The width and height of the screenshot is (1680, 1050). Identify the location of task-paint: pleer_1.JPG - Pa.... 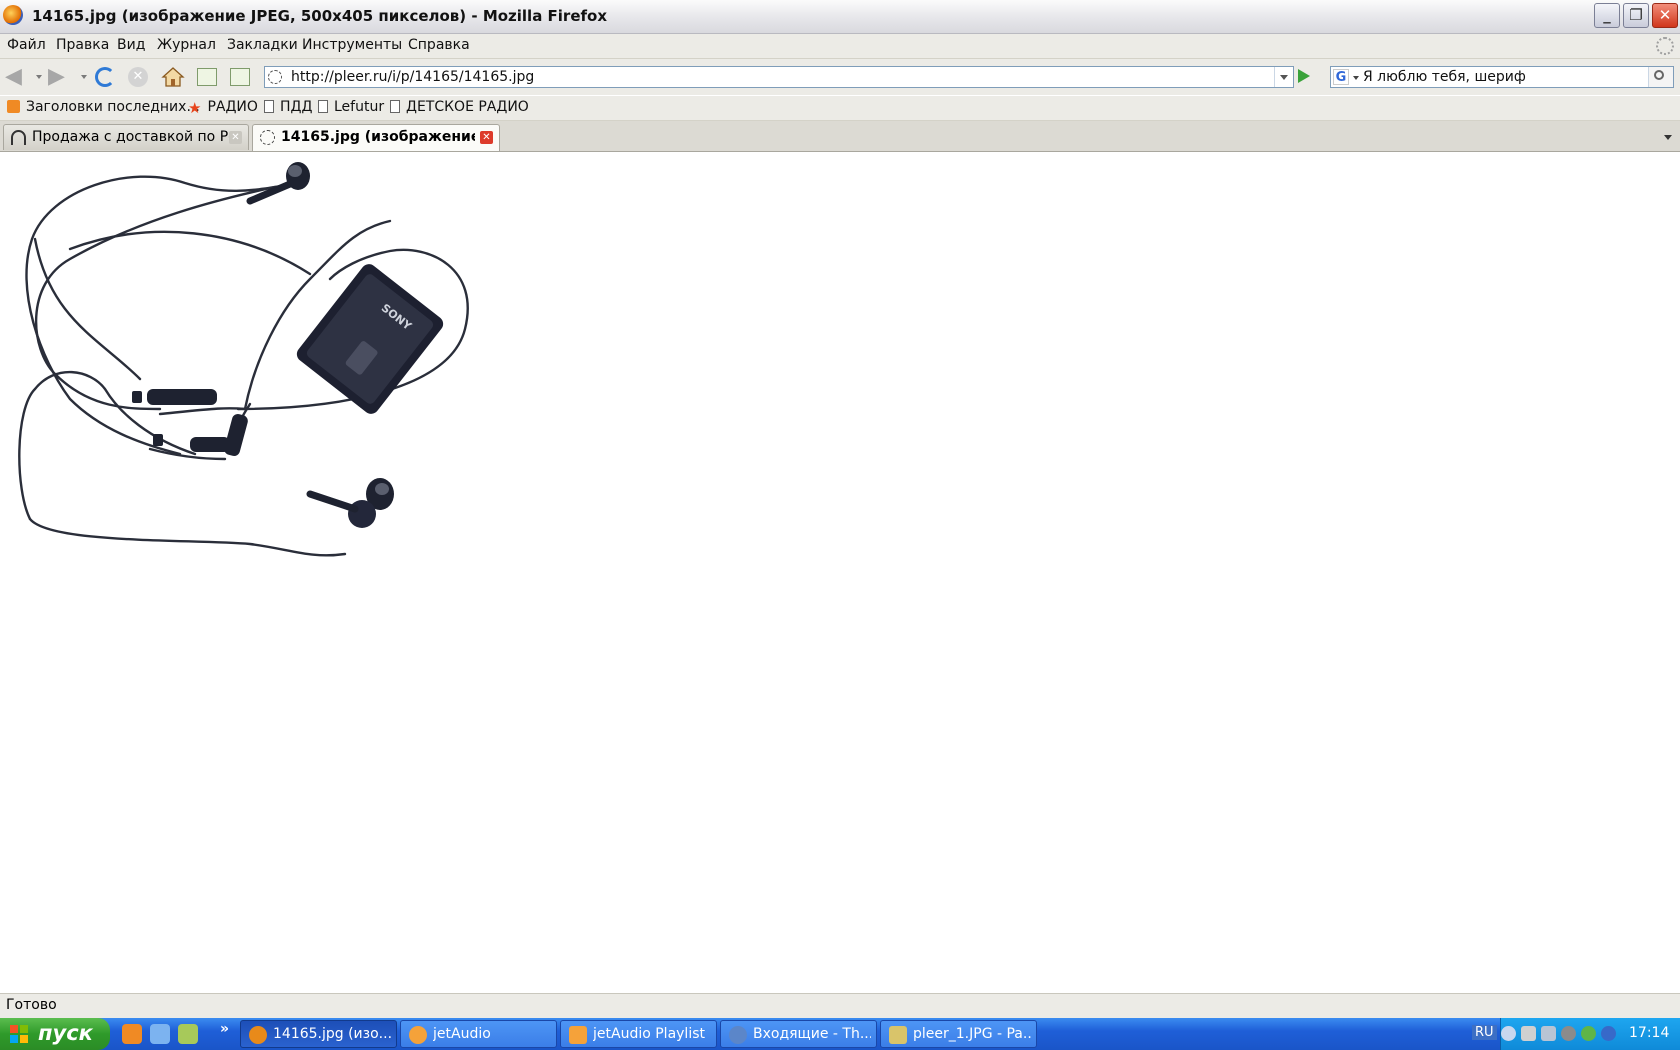
(958, 1034).